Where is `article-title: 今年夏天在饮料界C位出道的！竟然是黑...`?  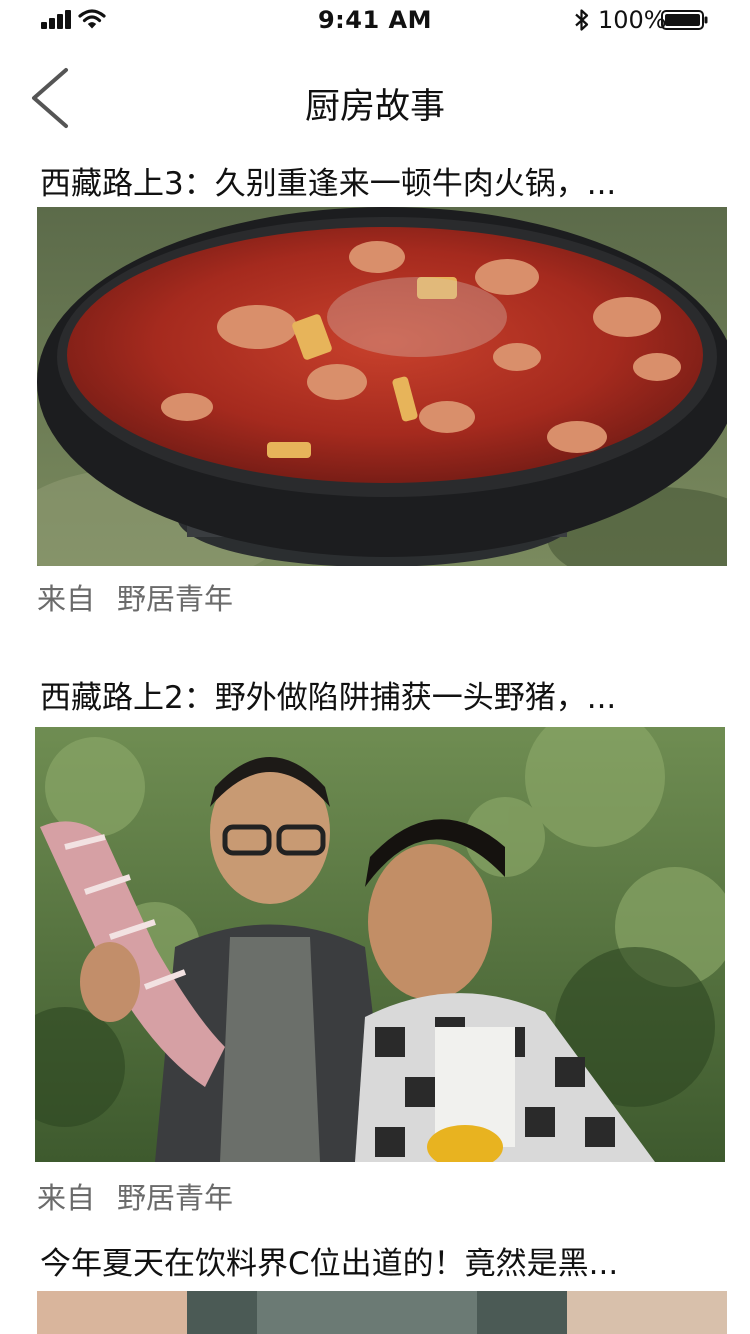
article-title: 今年夏天在饮料界C位出道的！竟然是黑... is located at coordinates (380, 1260).